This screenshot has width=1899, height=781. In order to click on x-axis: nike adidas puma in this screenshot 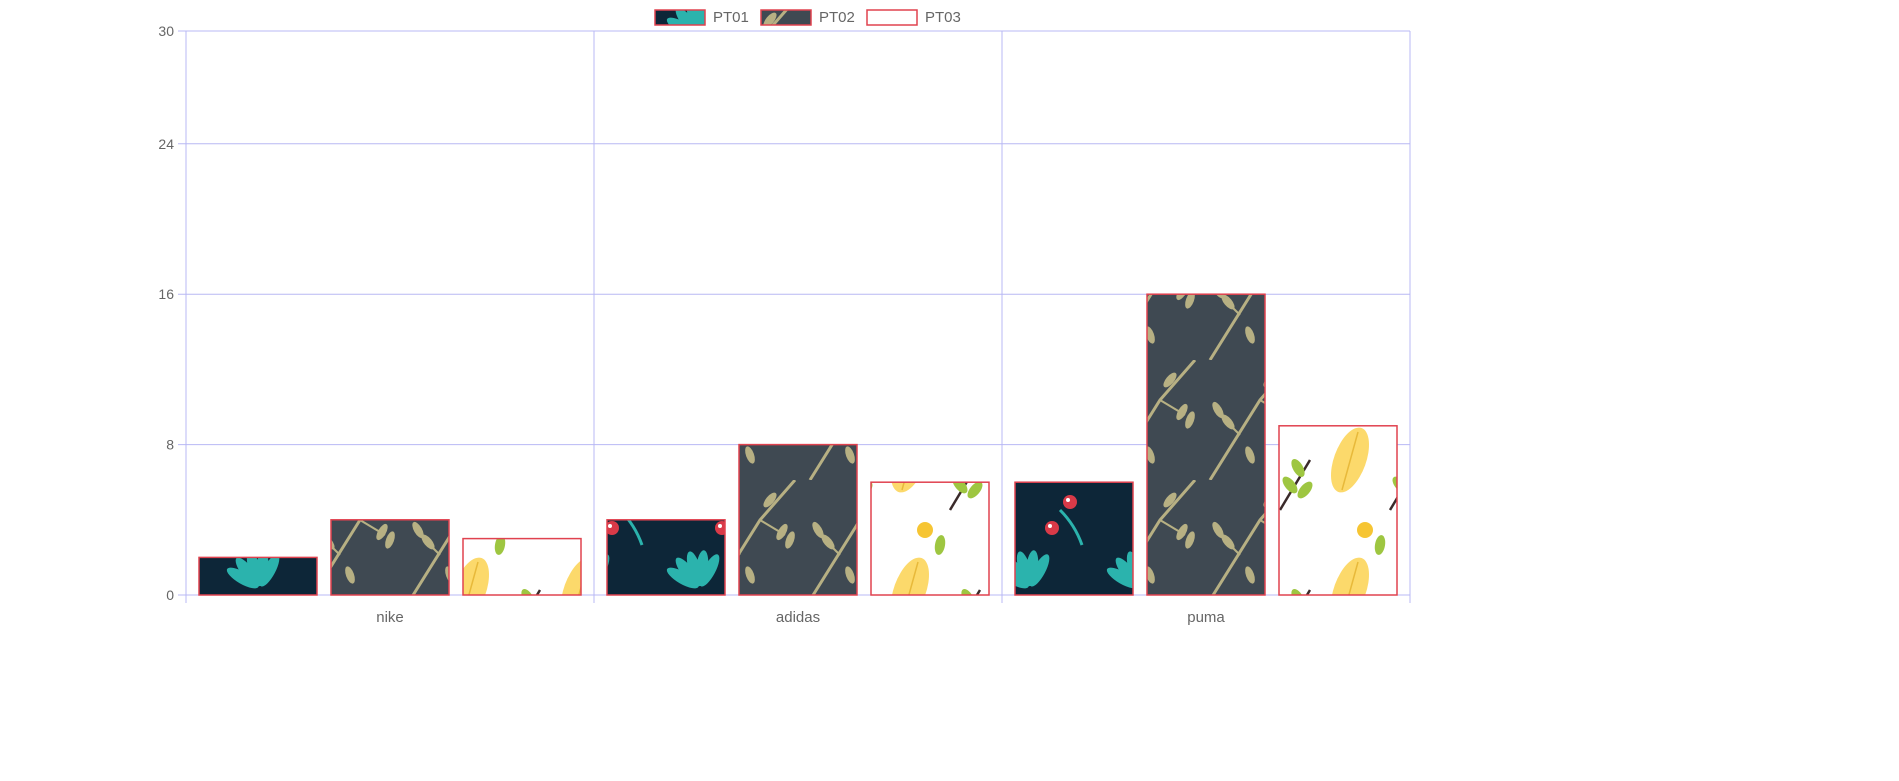, I will do `click(800, 617)`.